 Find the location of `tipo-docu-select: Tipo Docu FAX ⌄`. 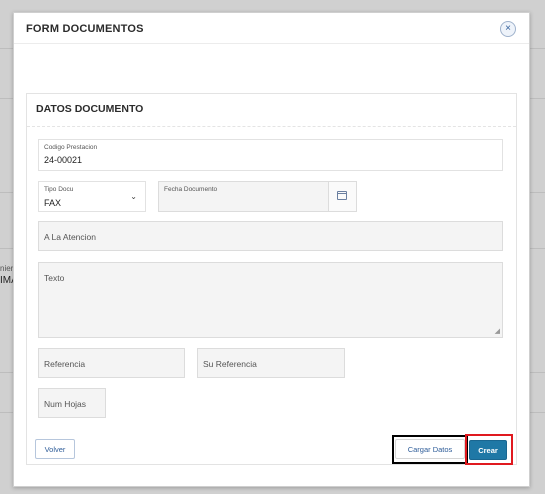

tipo-docu-select: Tipo Docu FAX ⌄ is located at coordinates (92, 196).